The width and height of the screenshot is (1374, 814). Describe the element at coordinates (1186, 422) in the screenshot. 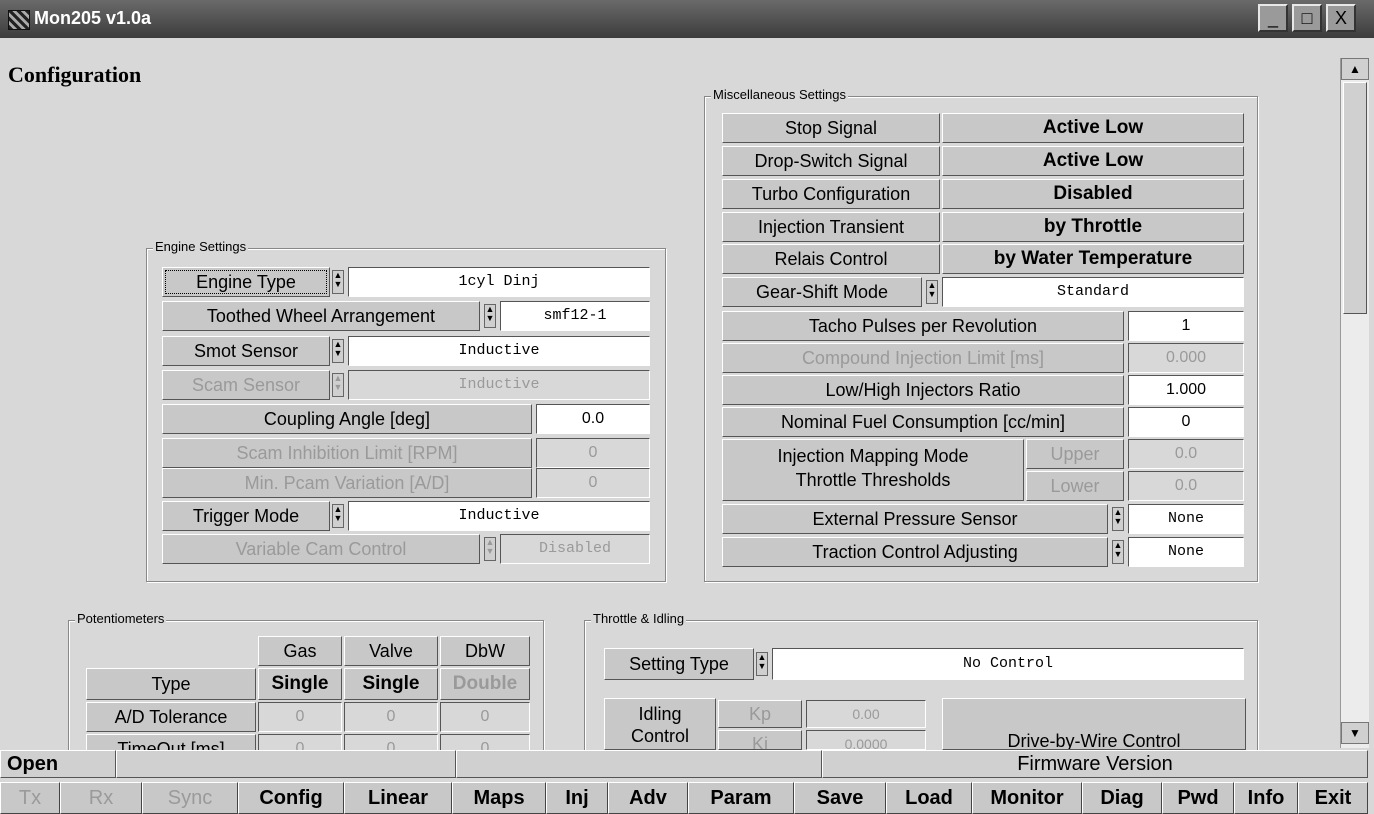

I see `nominal-fuel-field: 0` at that location.